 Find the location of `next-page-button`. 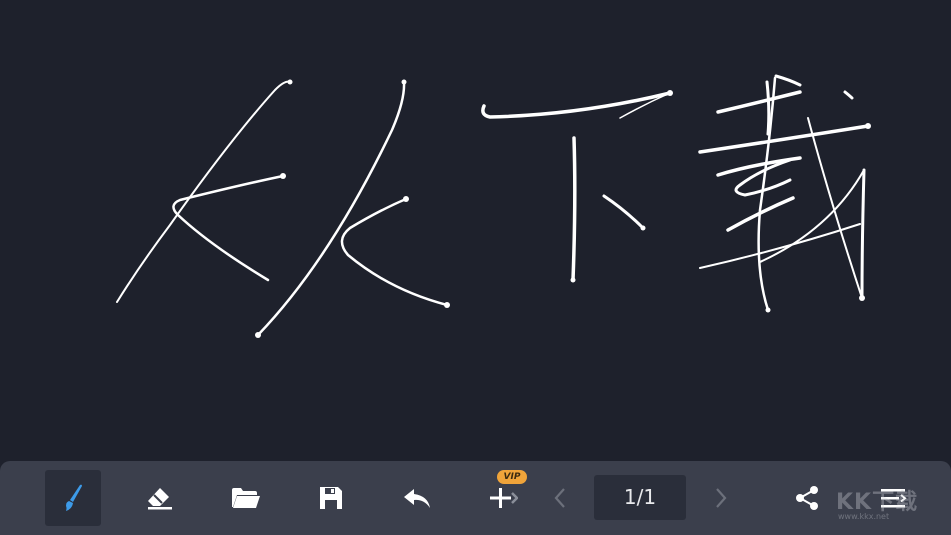

next-page-button is located at coordinates (720, 498).